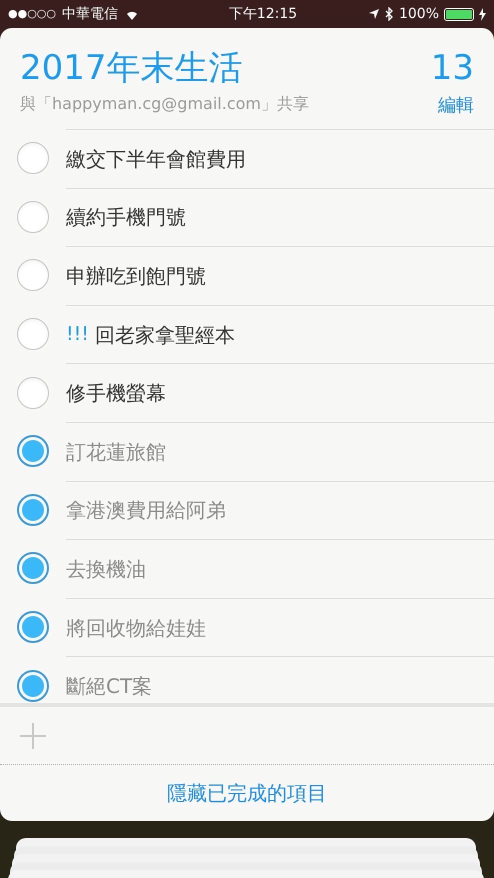  What do you see at coordinates (452, 68) in the screenshot?
I see `item-count: 13` at bounding box center [452, 68].